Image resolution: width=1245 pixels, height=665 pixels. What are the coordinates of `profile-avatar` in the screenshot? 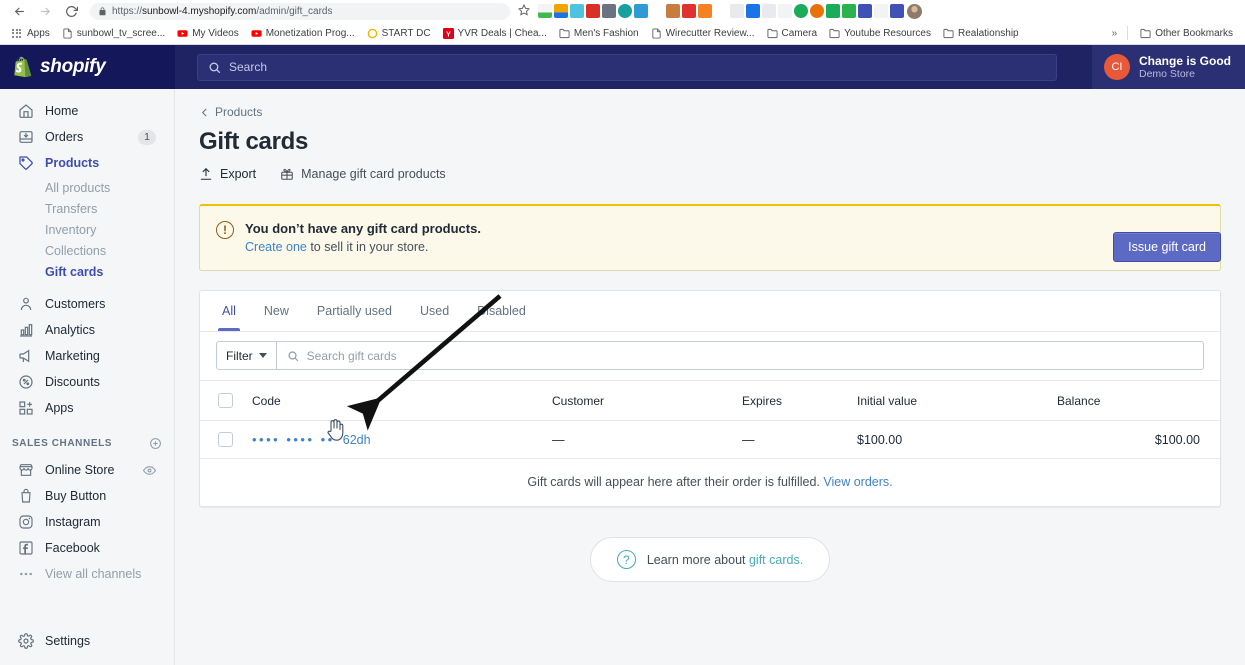 It's located at (914, 11).